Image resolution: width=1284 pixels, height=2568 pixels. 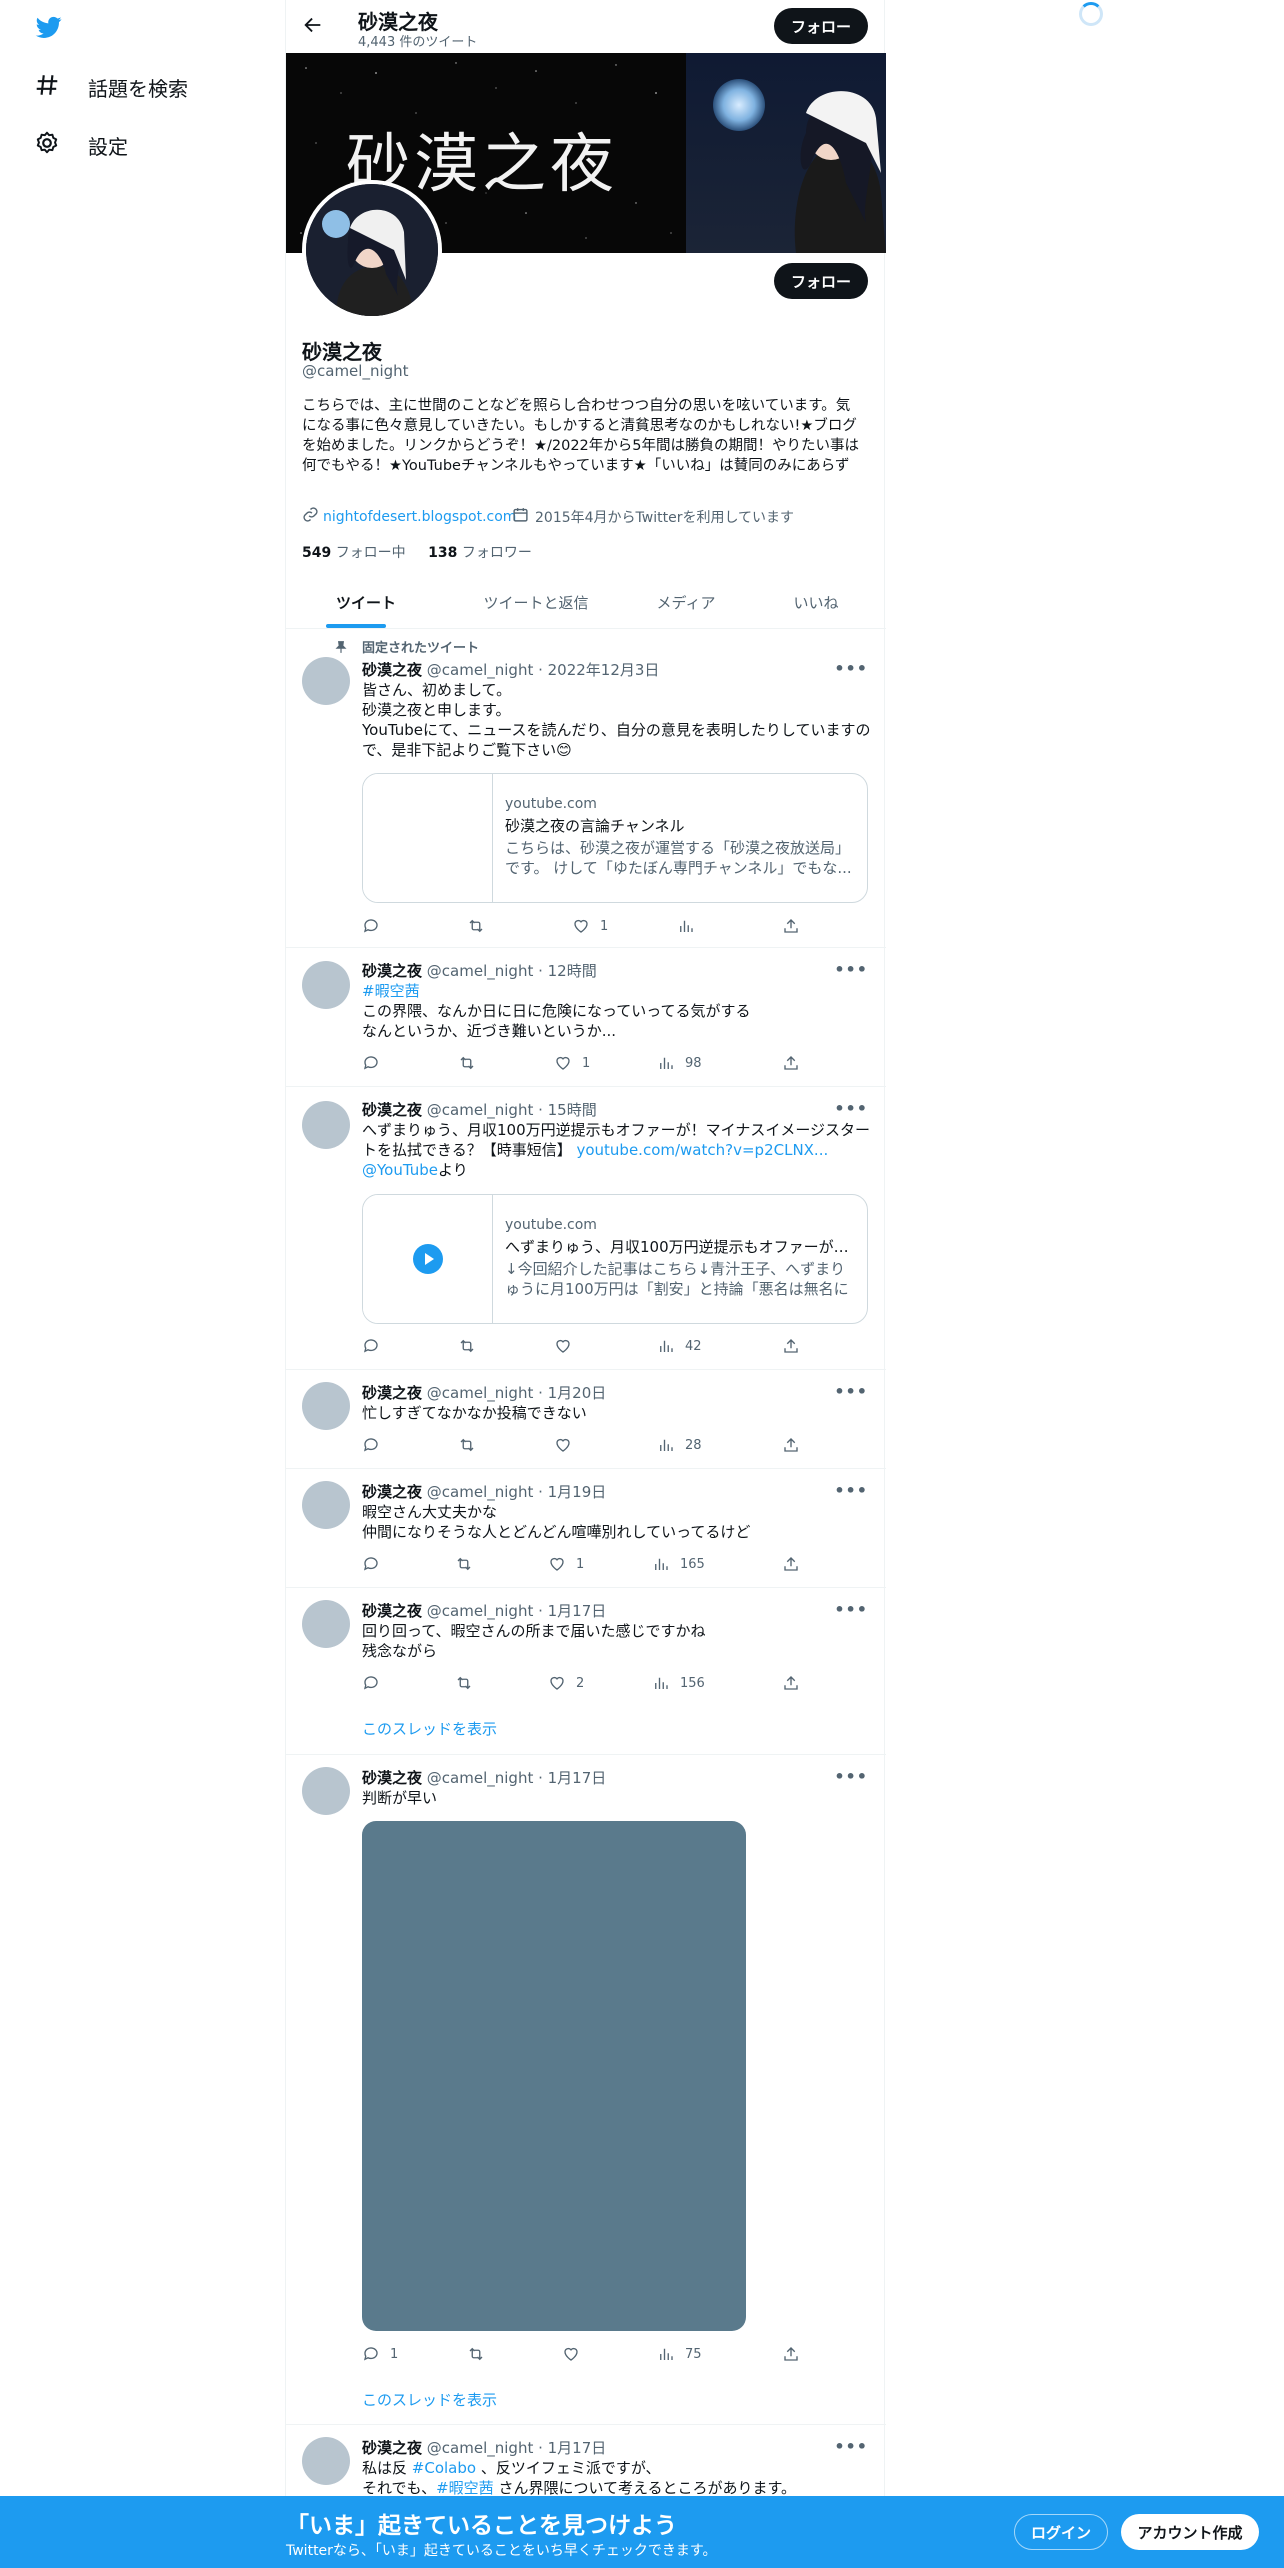 What do you see at coordinates (821, 281) in the screenshot?
I see `profile-follow-button: フォロー` at bounding box center [821, 281].